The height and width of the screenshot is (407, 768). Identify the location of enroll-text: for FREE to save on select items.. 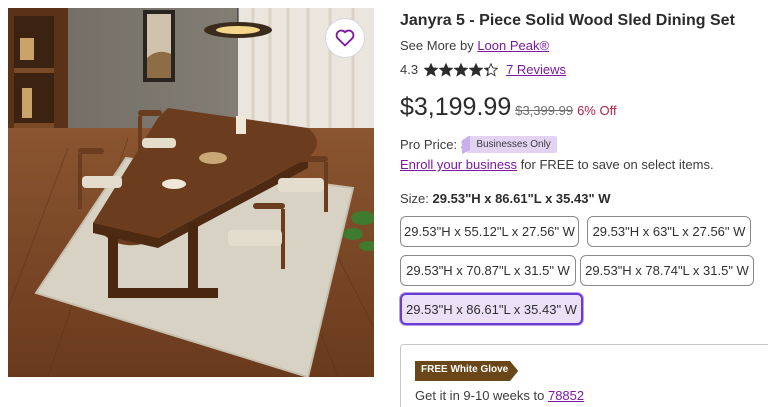
(615, 164).